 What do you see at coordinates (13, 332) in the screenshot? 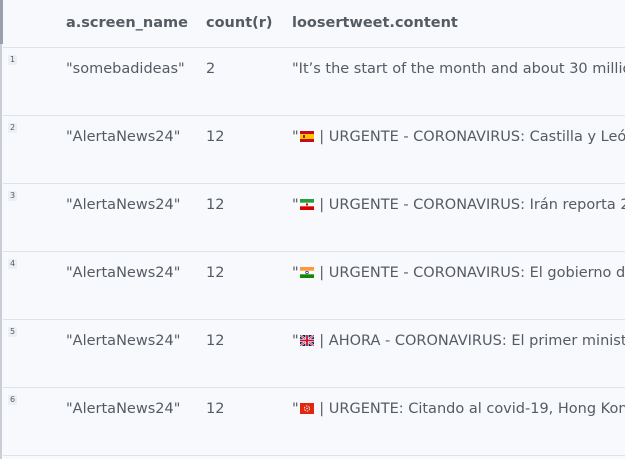
I see `row-number: 5` at bounding box center [13, 332].